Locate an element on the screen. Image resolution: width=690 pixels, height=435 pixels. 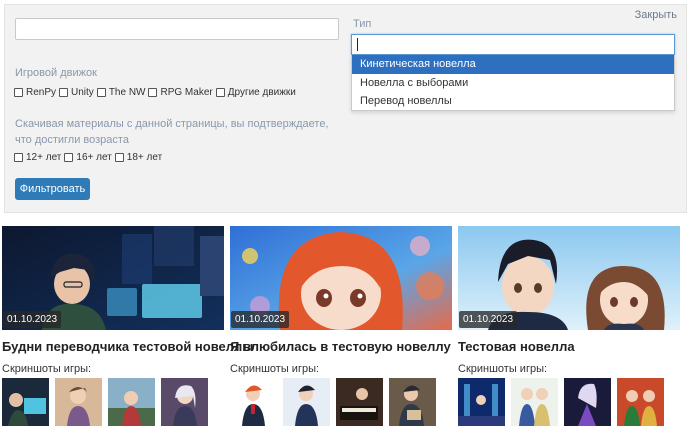
engine-option-label: RenPy is located at coordinates (41, 92).